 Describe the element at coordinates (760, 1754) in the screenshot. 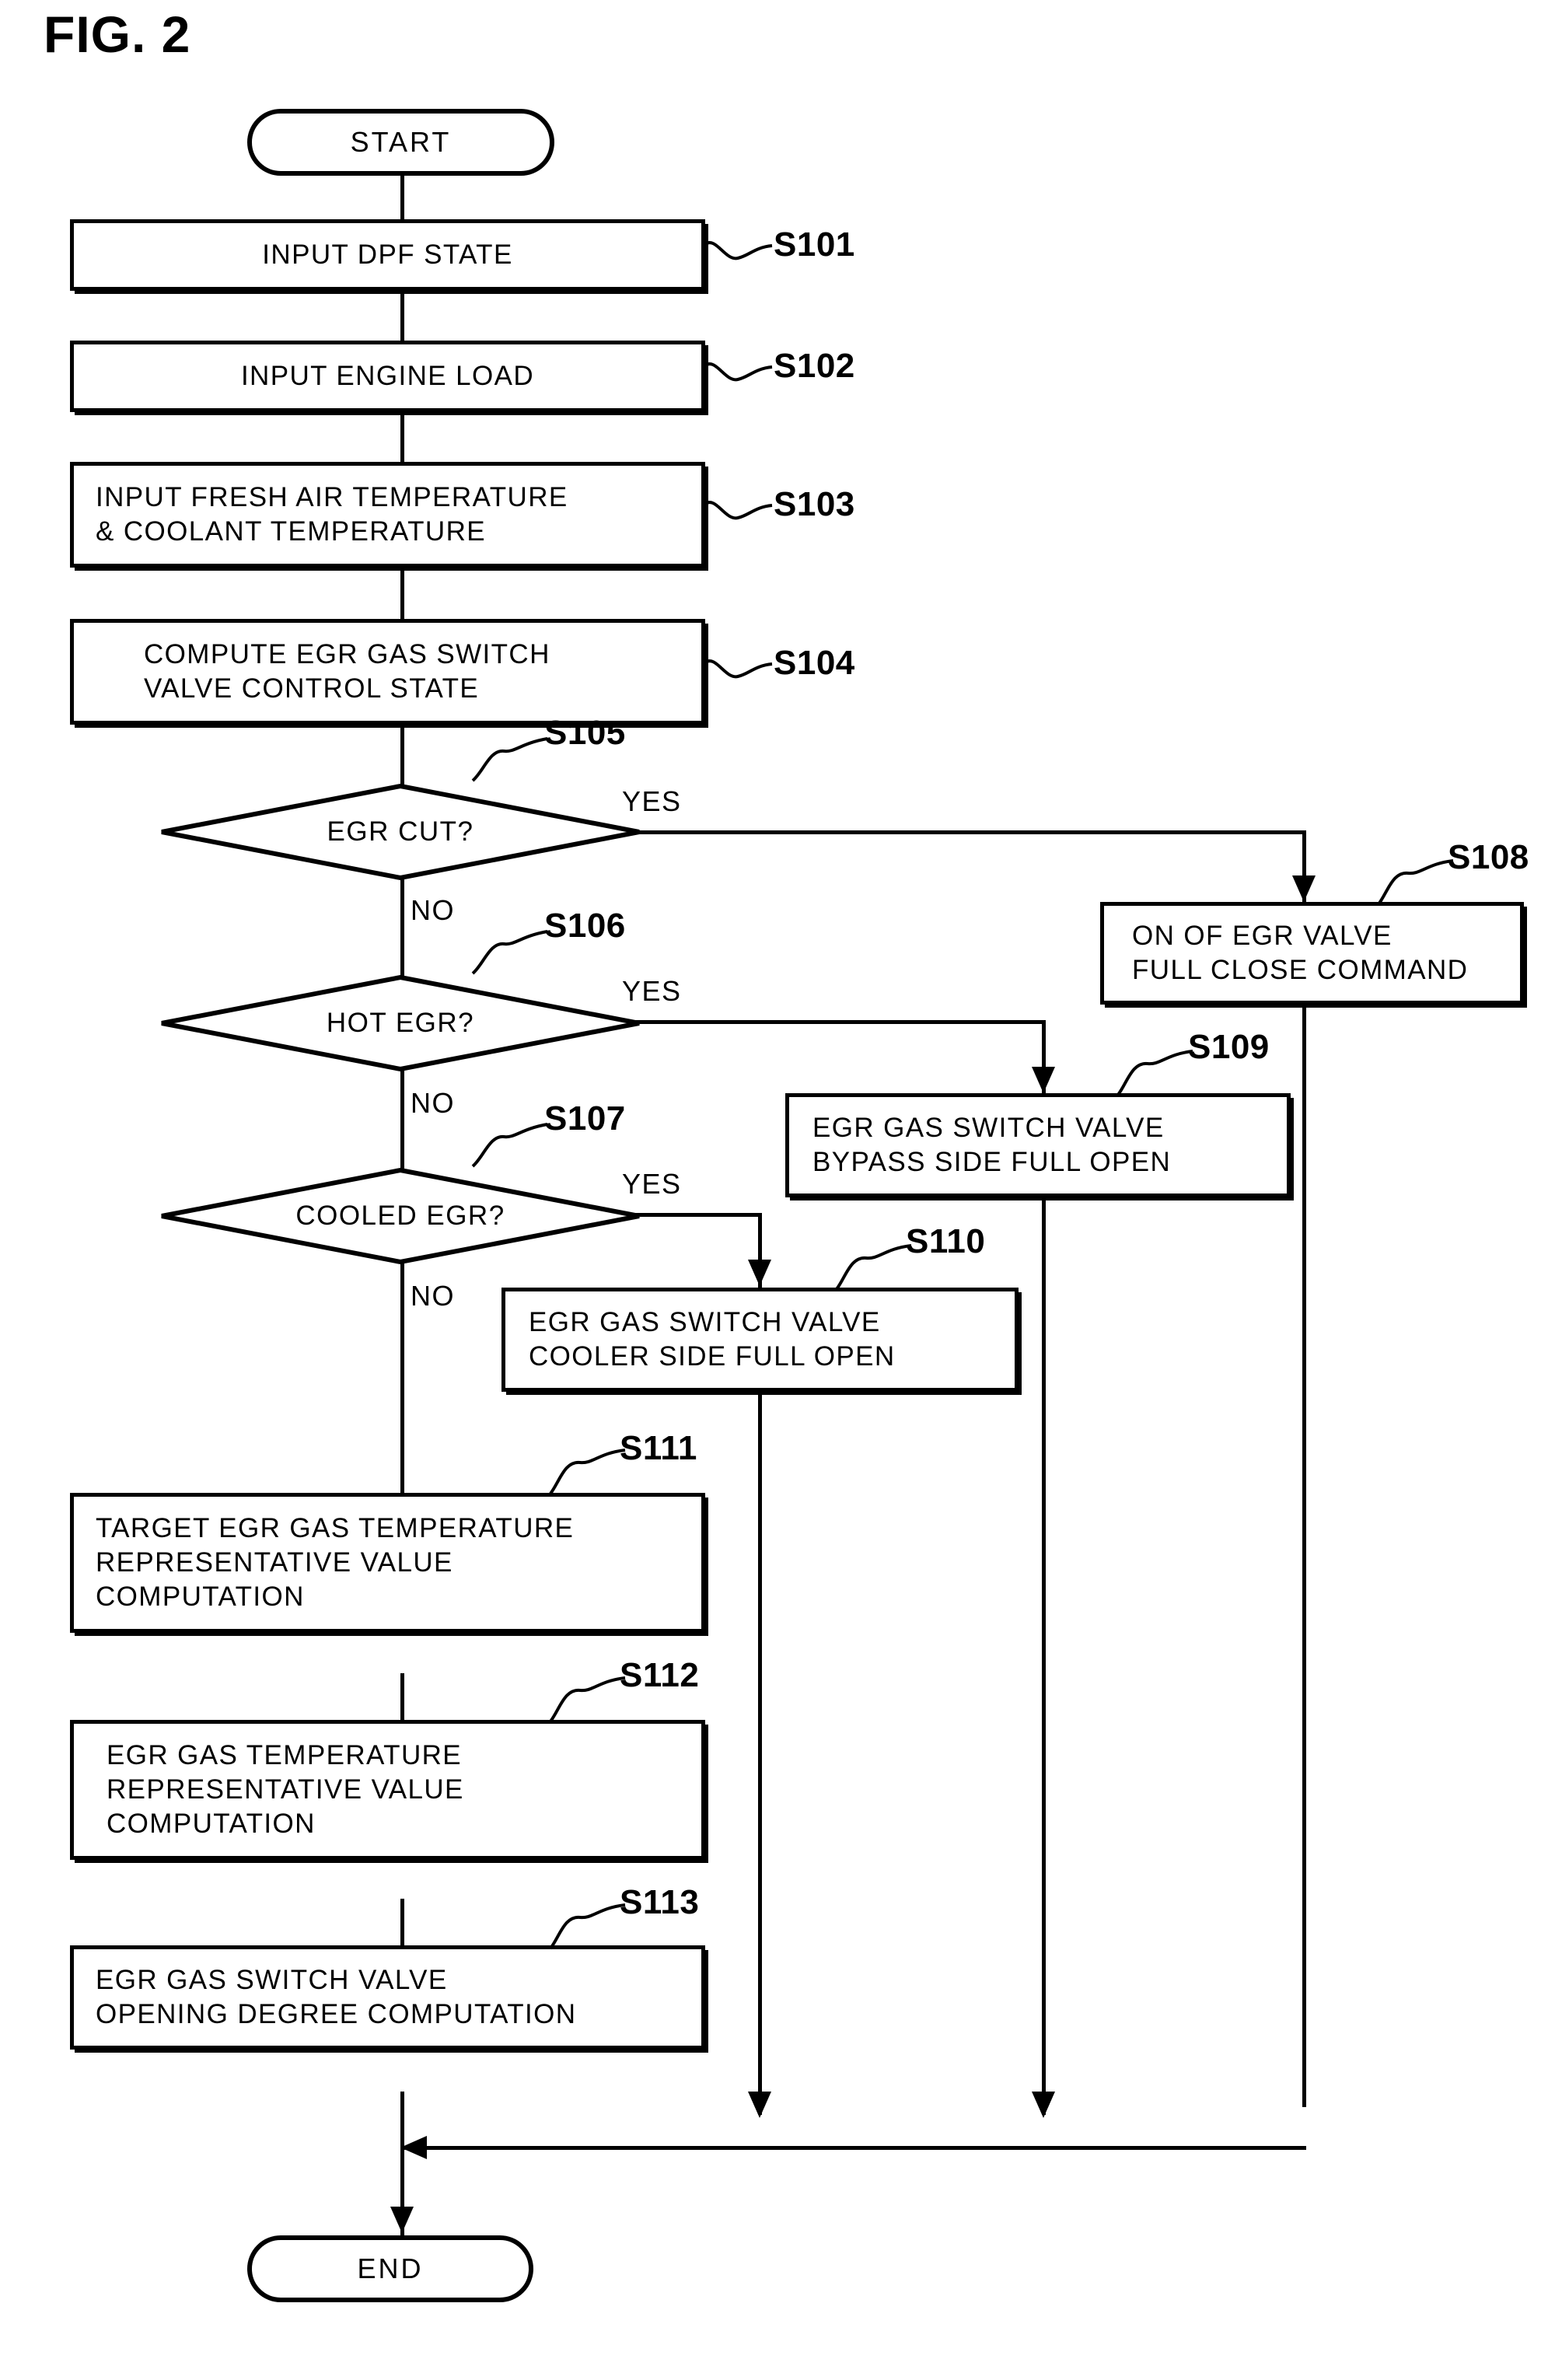

I see `connector-s110-to-merge` at that location.